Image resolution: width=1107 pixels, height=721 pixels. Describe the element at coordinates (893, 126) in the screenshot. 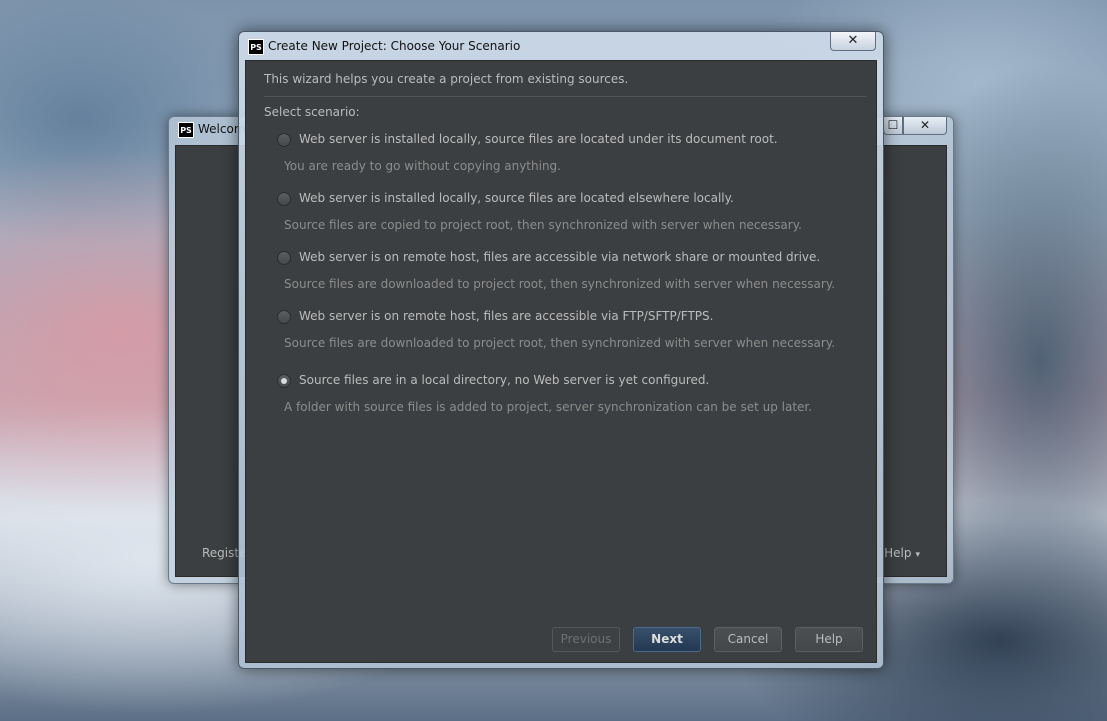

I see `maximize-button: ☐` at that location.